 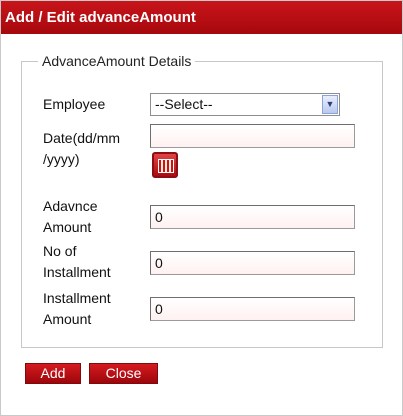 I want to click on installments-label-line1: No of, so click(x=60, y=251).